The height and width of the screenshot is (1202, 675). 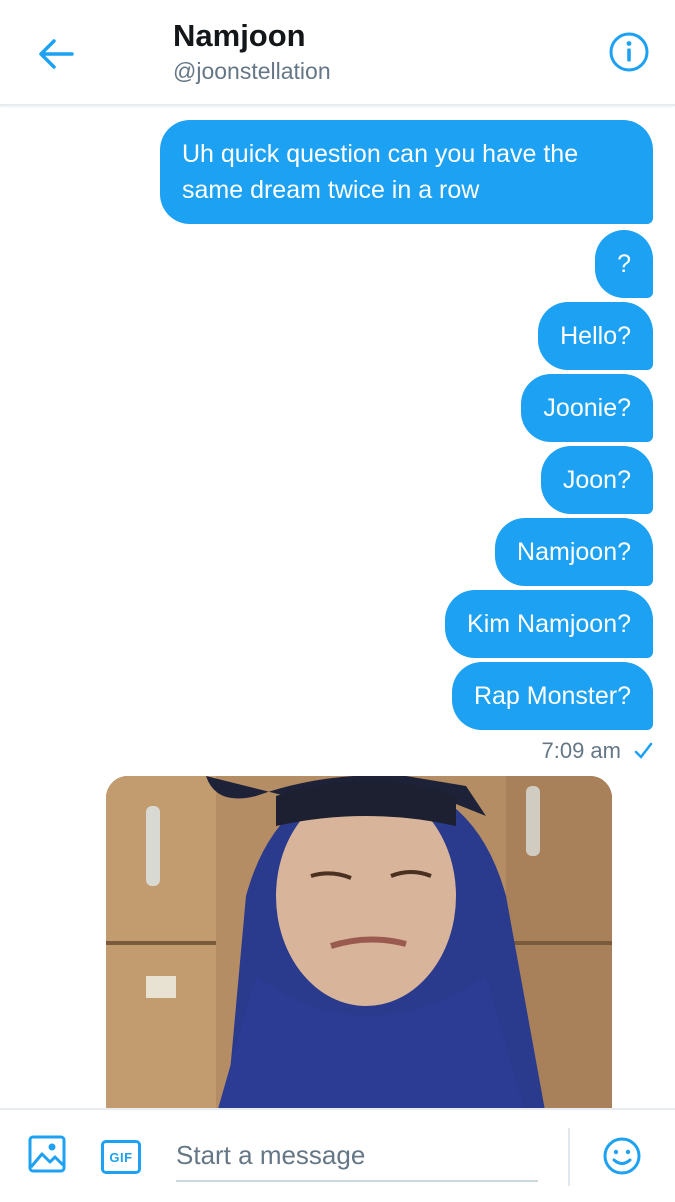 I want to click on conversation-title: Namjoon @joonstellation, so click(x=252, y=52).